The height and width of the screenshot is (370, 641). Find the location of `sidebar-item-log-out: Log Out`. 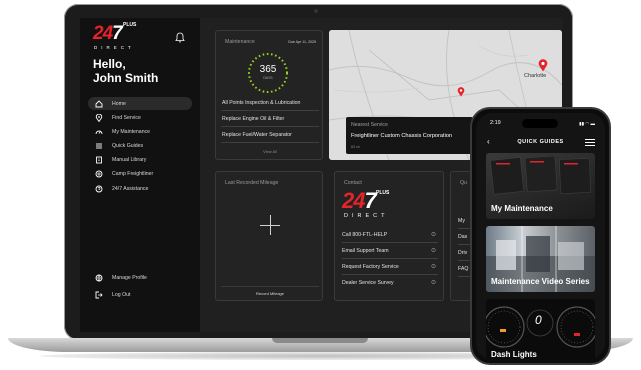

sidebar-item-log-out: Log Out is located at coordinates (140, 294).